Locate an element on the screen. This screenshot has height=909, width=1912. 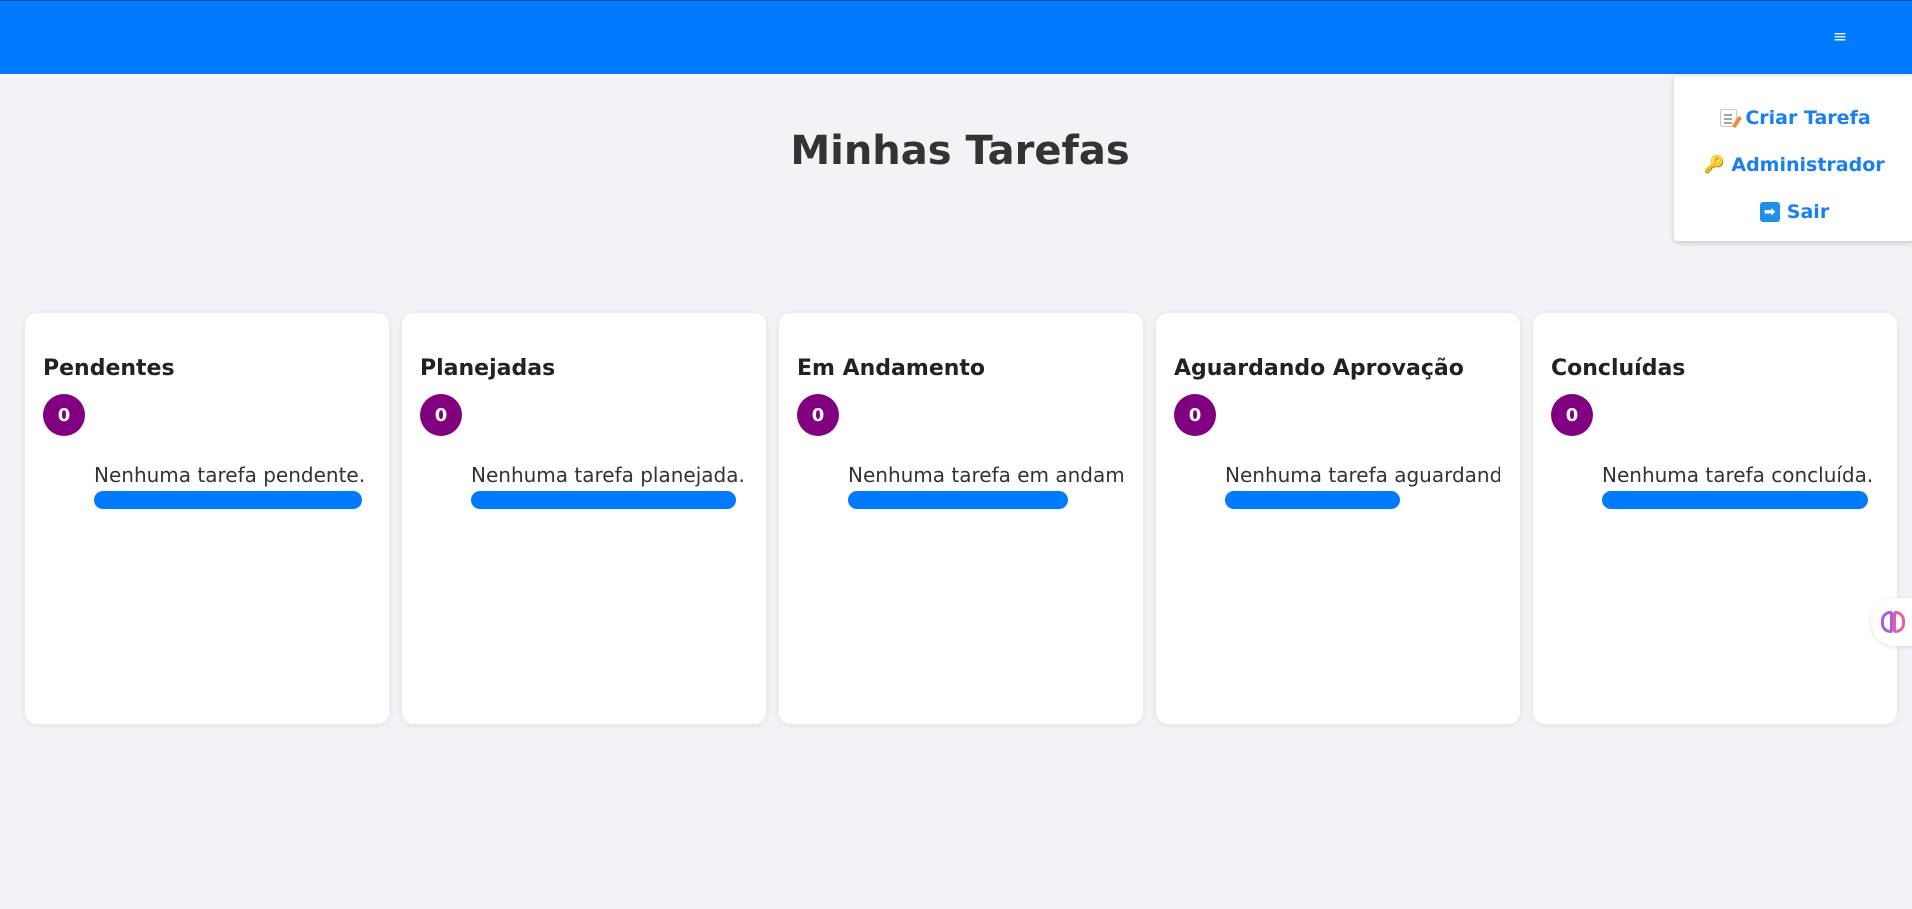
page-title: Minhas Tarefas is located at coordinates (960, 151).